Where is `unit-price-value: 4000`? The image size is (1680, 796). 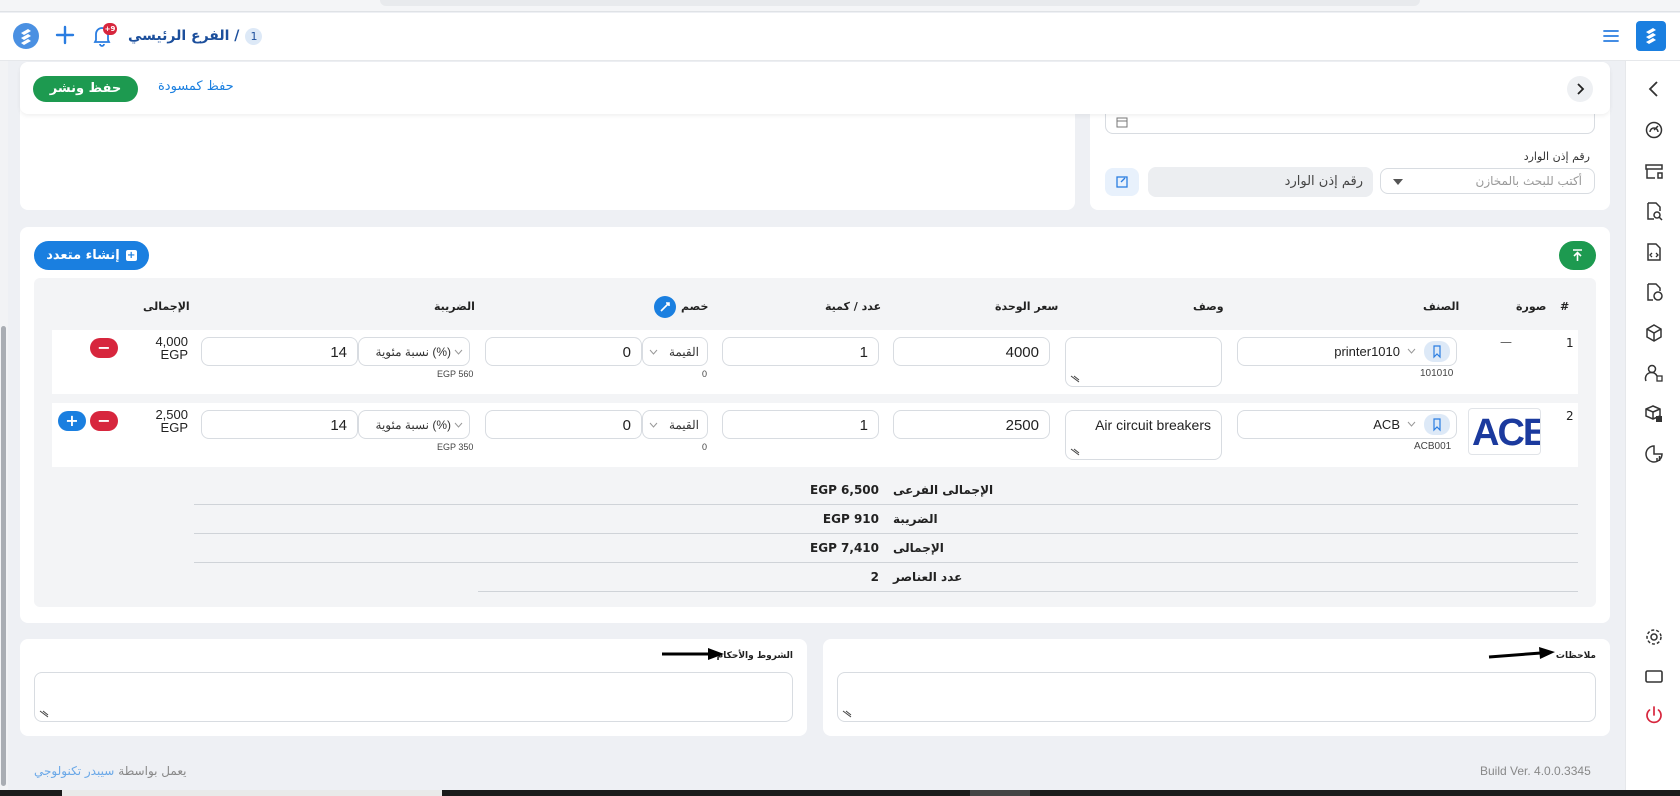
unit-price-value: 4000 is located at coordinates (1022, 352).